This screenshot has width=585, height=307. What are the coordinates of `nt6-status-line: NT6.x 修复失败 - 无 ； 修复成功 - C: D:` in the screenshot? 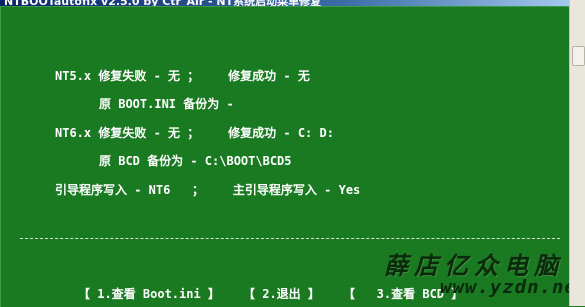 It's located at (194, 133).